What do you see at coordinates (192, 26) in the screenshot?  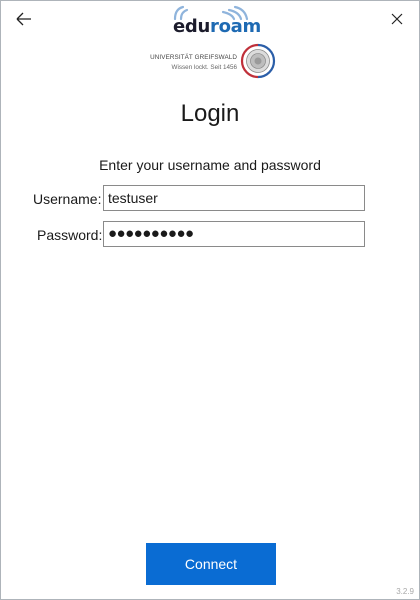 I see `eduroam-logo-text-edu: edu` at bounding box center [192, 26].